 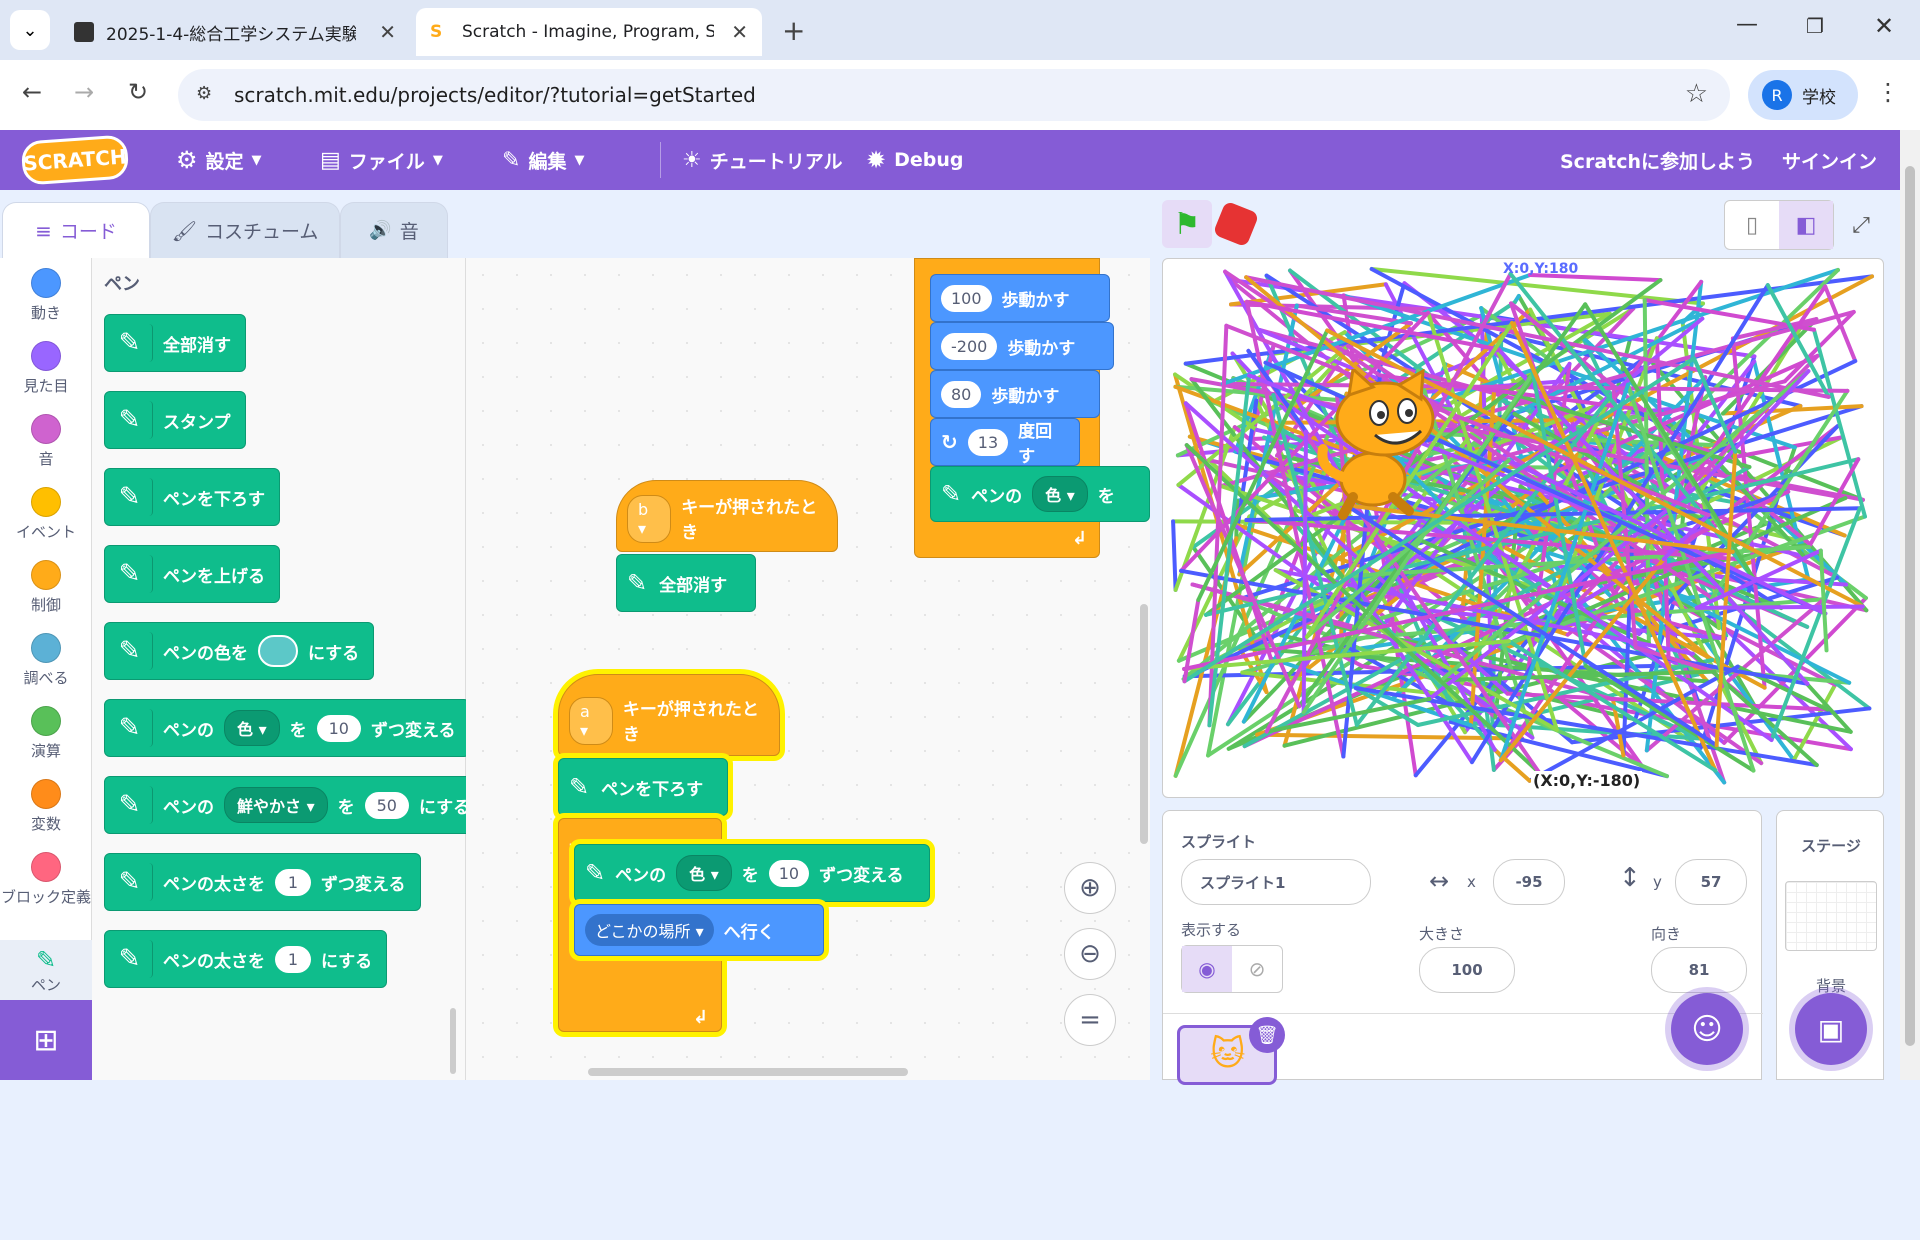 I want to click on category-motion: 動き, so click(x=46, y=295).